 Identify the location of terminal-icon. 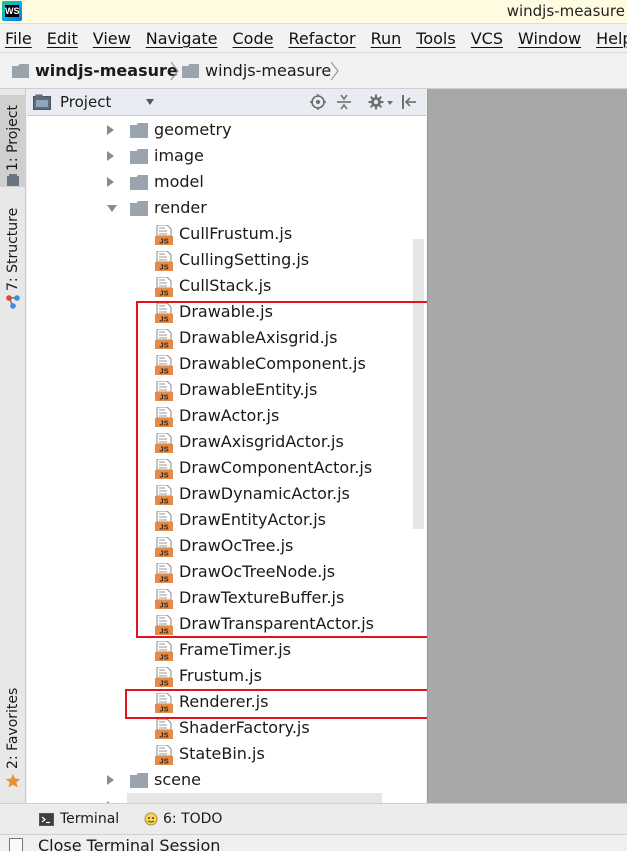
(46, 819).